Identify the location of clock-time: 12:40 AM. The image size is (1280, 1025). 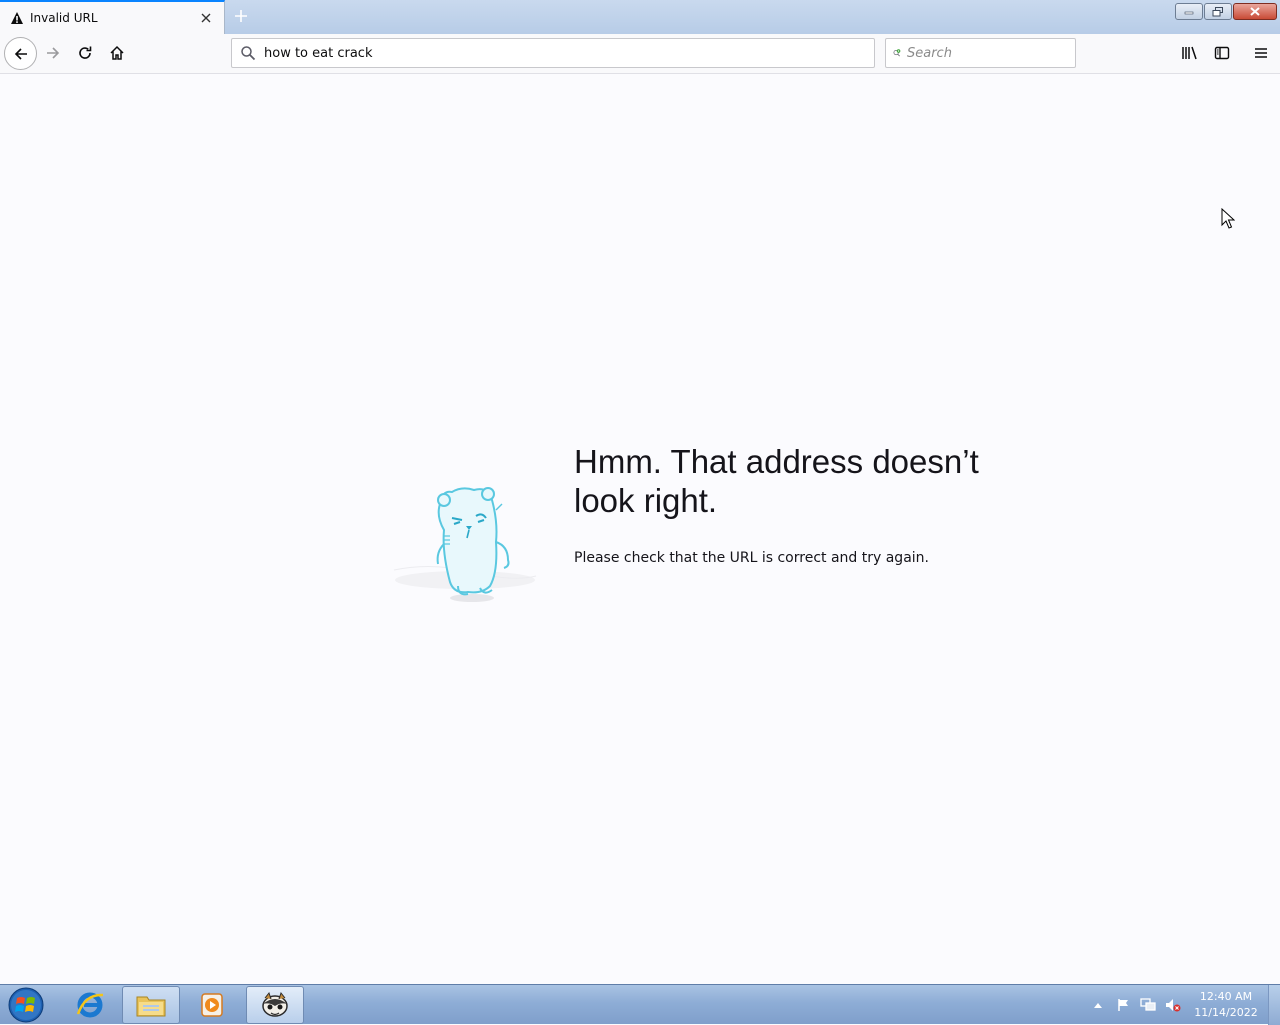
(1226, 996).